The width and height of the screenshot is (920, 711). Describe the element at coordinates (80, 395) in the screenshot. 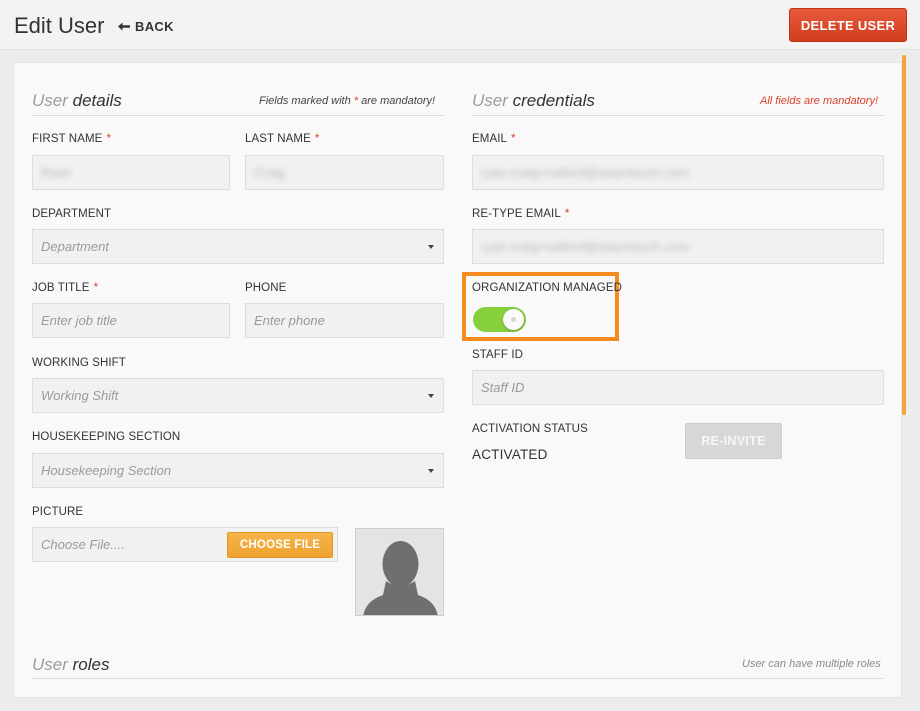

I see `working-shift-placeholder: Working Shift` at that location.